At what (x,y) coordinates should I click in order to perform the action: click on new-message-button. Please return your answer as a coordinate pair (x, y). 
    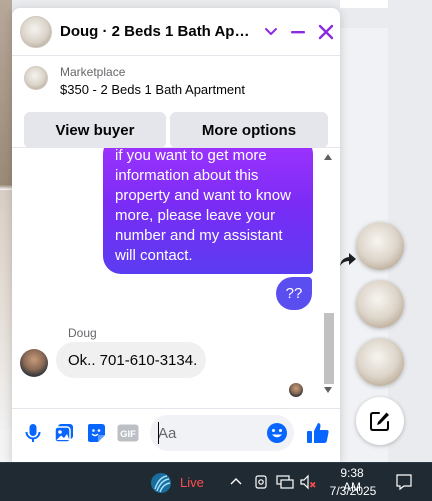
    Looking at the image, I should click on (380, 421).